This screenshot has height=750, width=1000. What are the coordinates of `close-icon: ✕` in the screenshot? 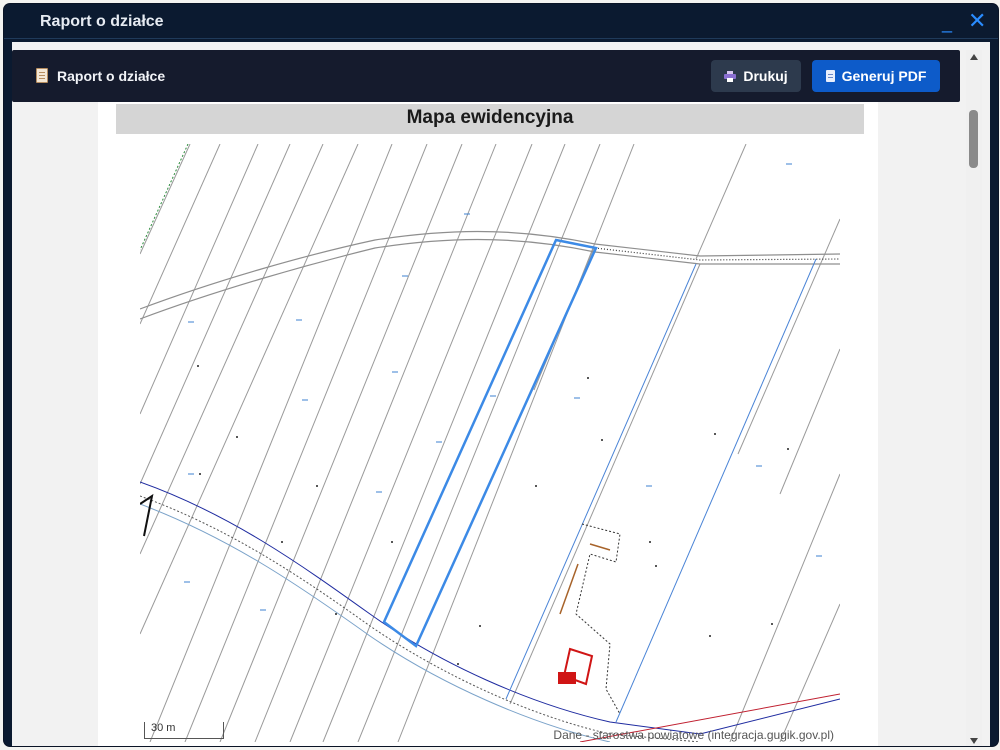 It's located at (979, 21).